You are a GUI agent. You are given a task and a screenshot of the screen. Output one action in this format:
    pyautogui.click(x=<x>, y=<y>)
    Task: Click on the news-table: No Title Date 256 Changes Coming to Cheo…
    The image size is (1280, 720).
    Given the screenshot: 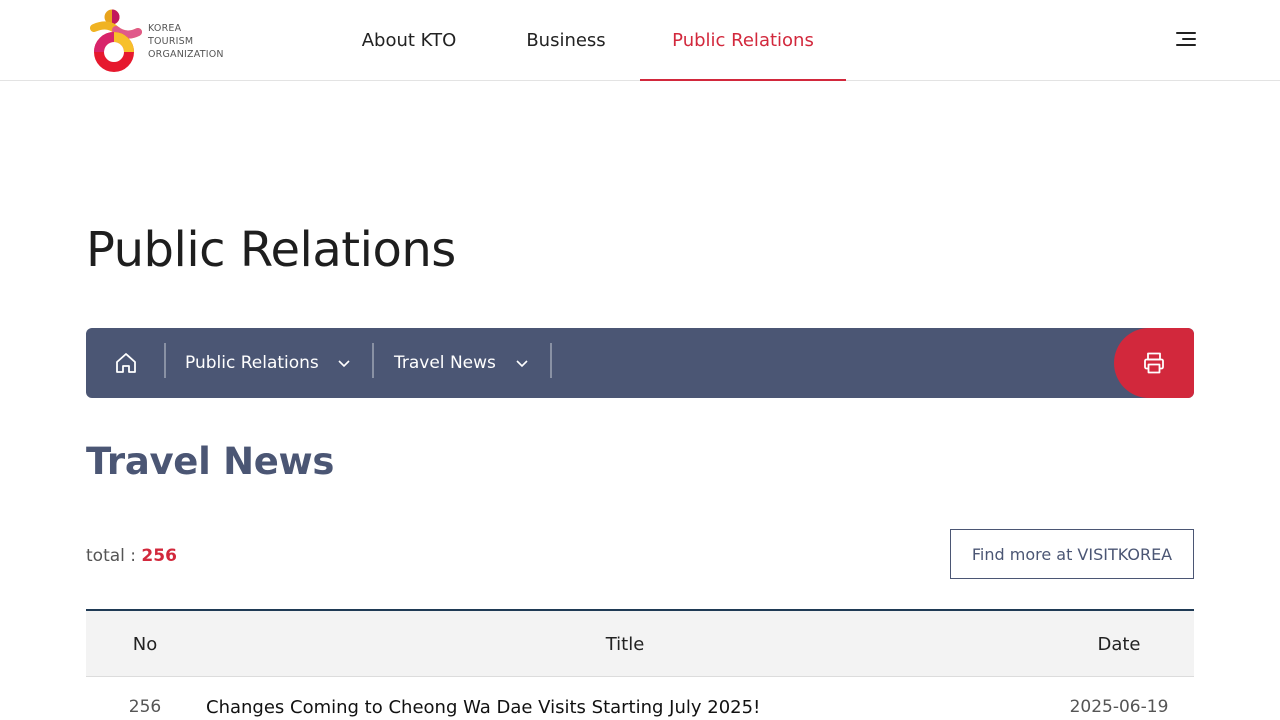 What is the action you would take?
    pyautogui.click(x=640, y=664)
    